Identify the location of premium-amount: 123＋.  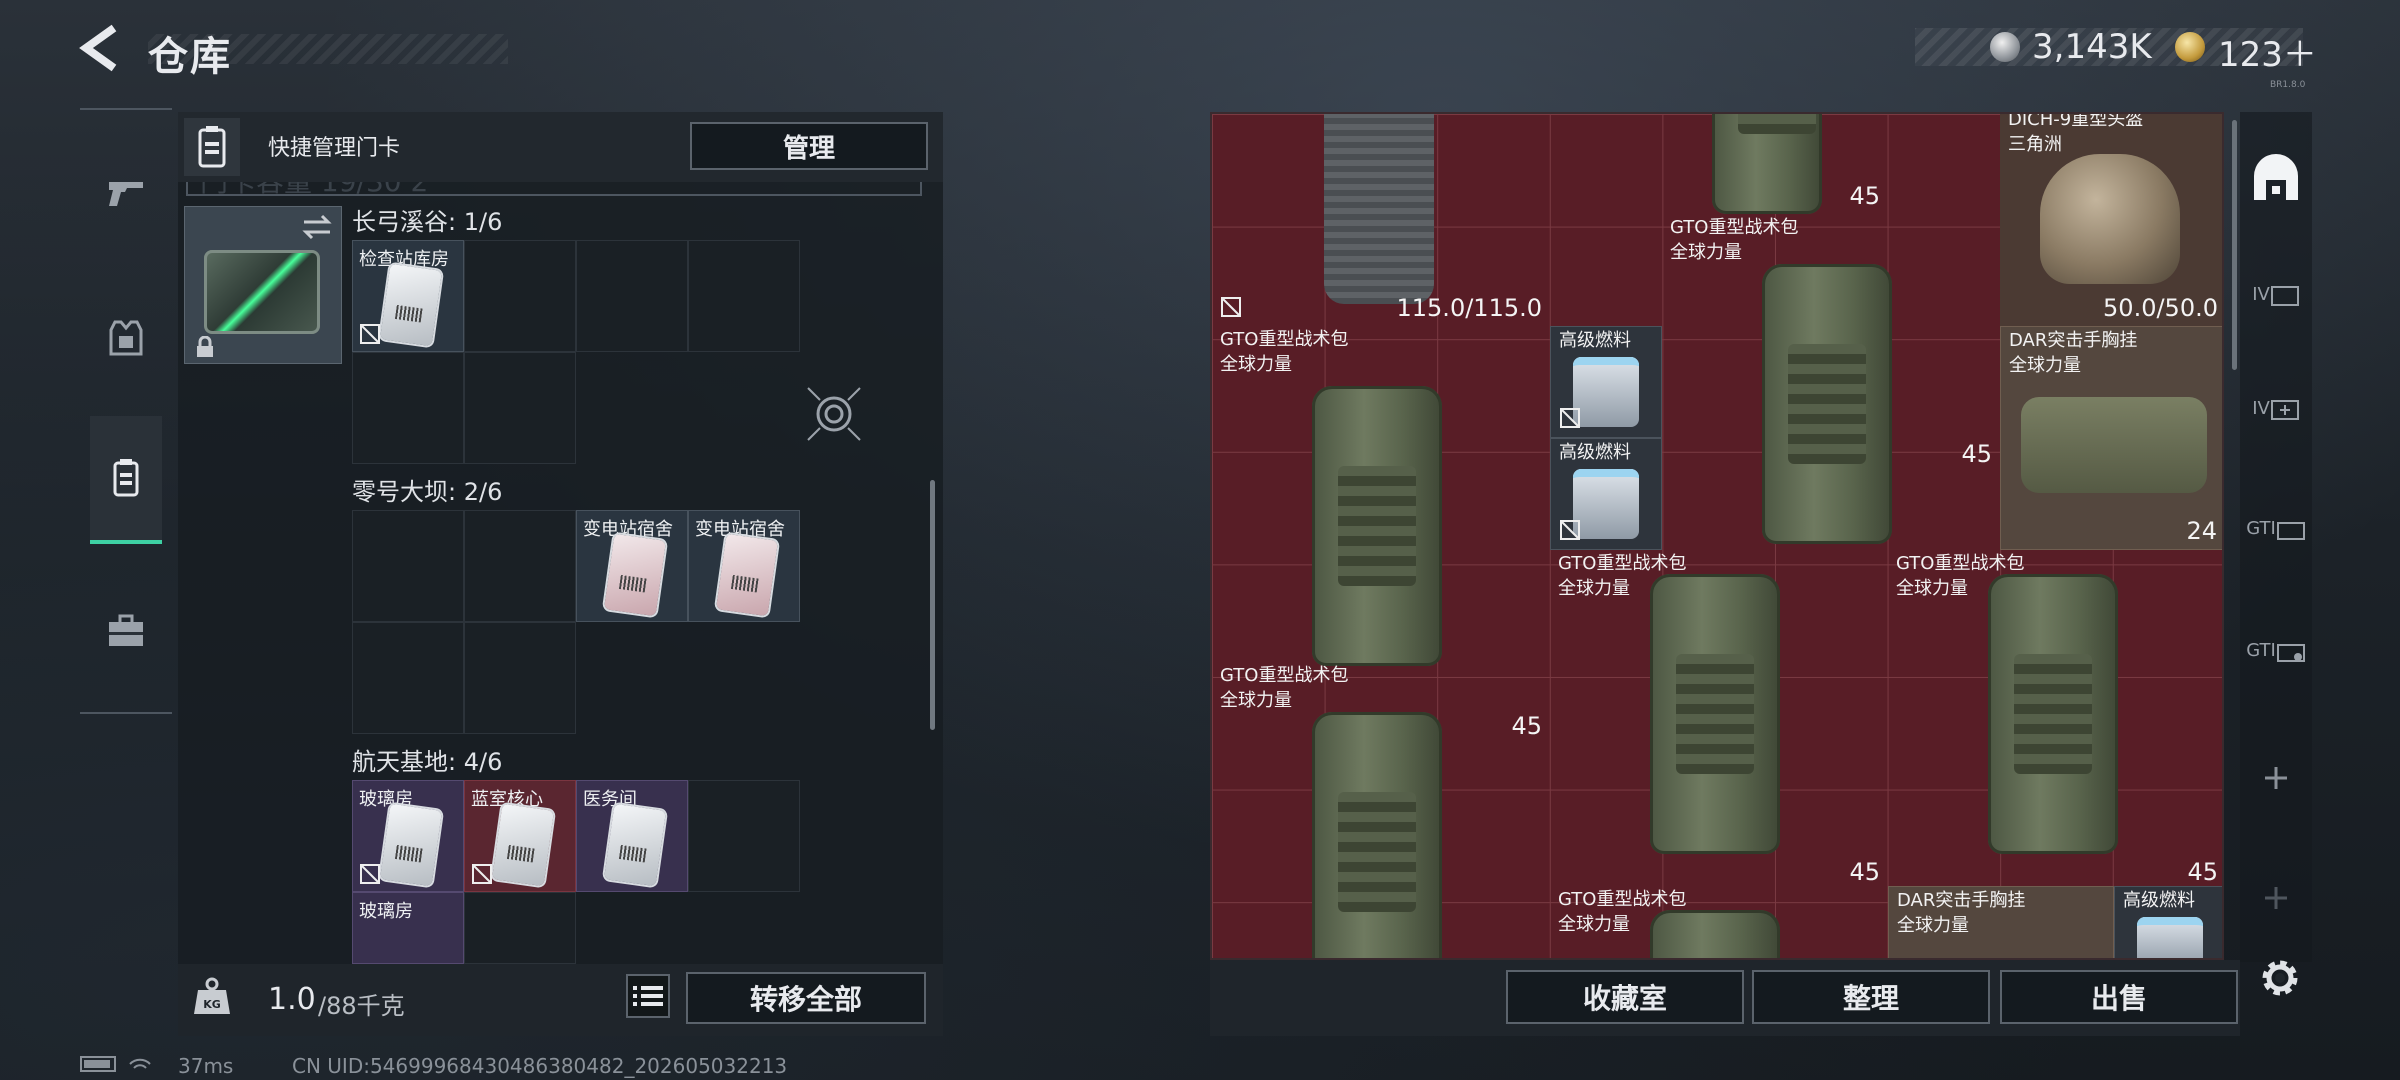
(2267, 51).